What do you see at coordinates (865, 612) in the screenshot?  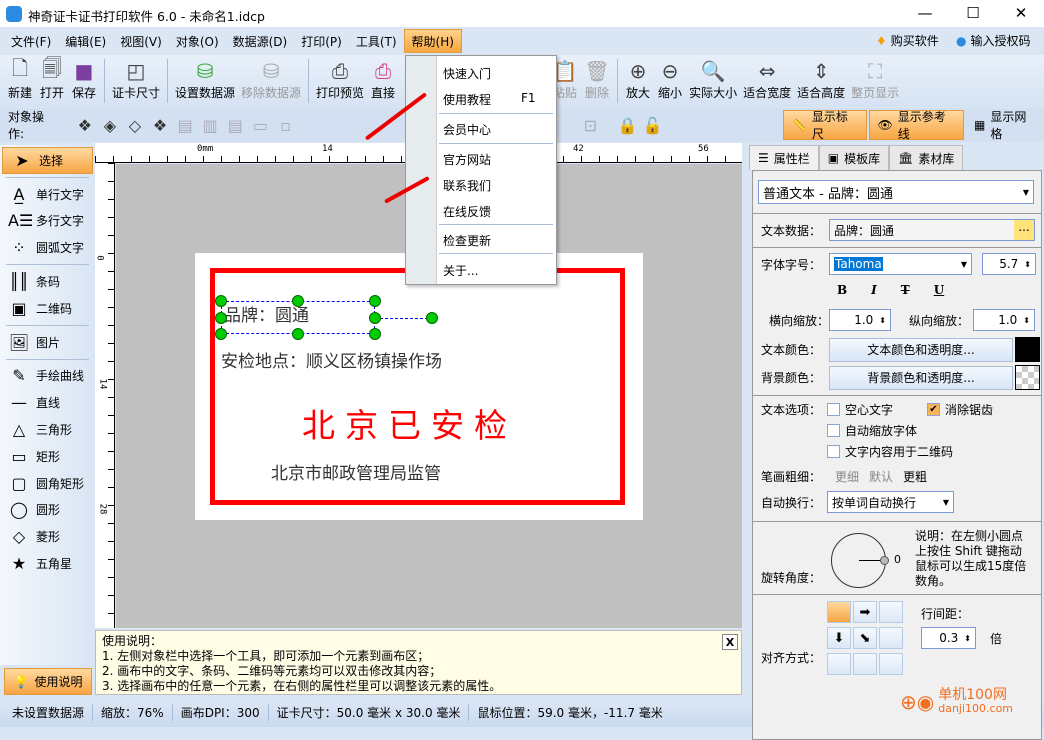 I see `align-top-center: ➡` at bounding box center [865, 612].